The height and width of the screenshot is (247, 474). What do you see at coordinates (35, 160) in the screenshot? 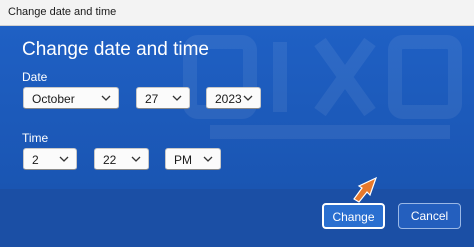
I see `hour-value: 2` at bounding box center [35, 160].